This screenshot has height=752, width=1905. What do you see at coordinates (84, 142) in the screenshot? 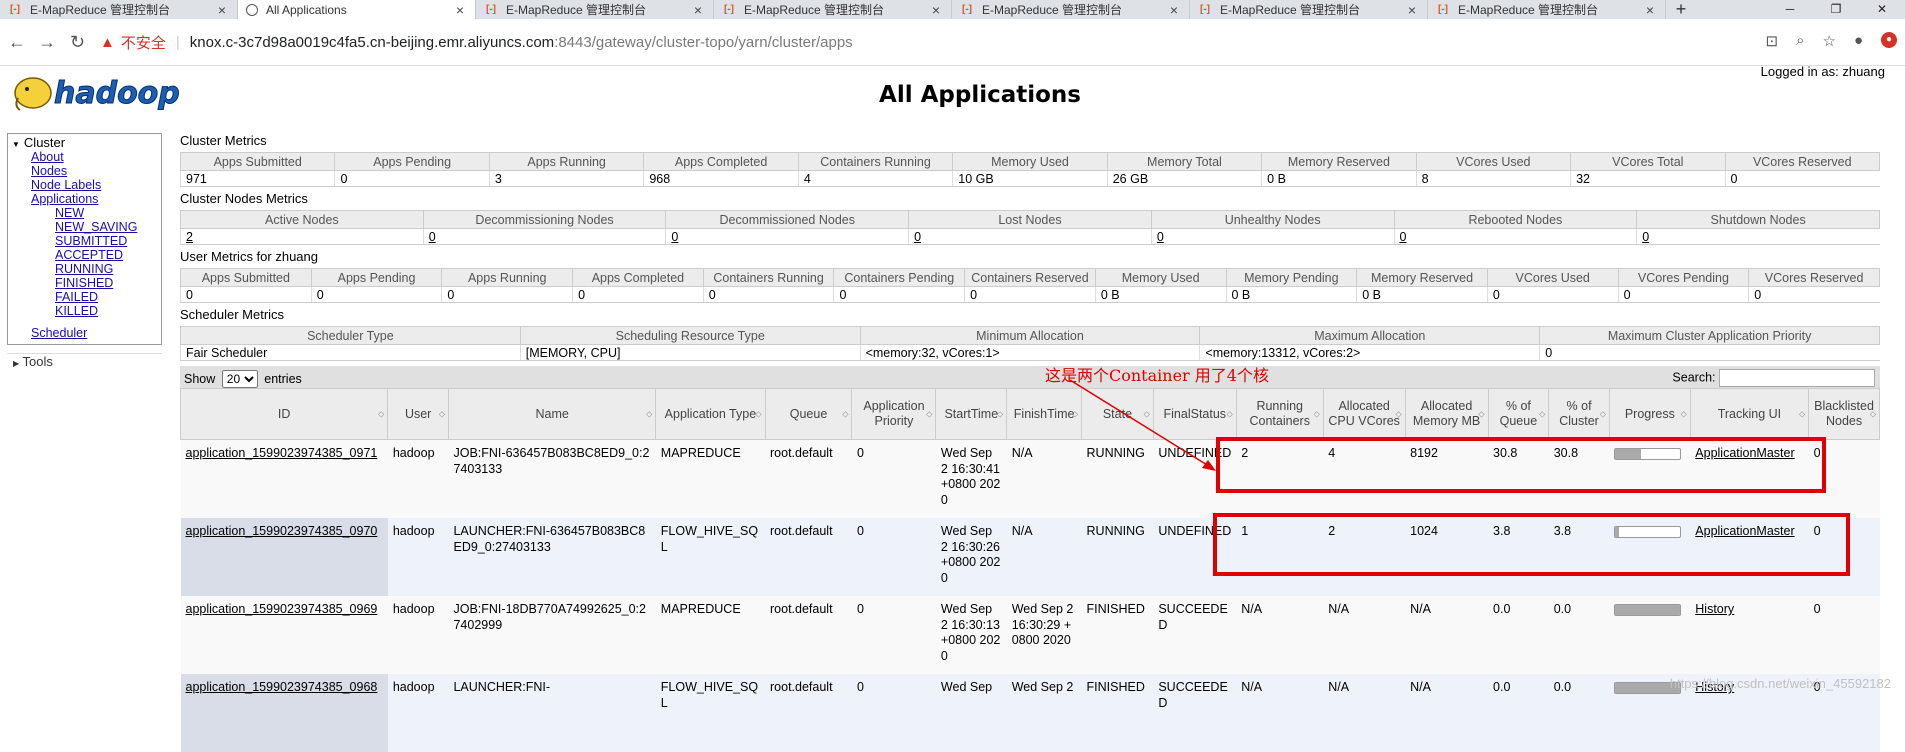
I see `sidebar-cluster-header: ▼ Cluster` at bounding box center [84, 142].